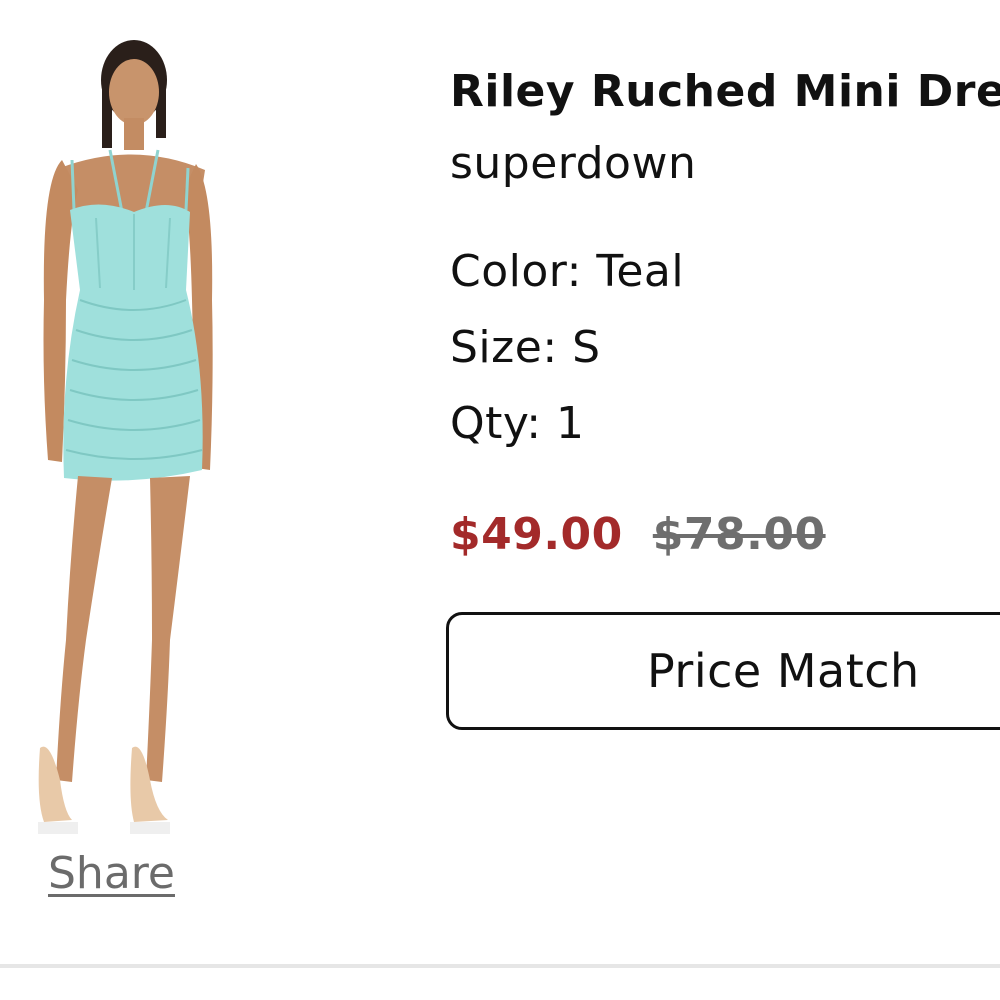  Describe the element at coordinates (536, 534) in the screenshot. I see `sale-price: $49.00` at that location.